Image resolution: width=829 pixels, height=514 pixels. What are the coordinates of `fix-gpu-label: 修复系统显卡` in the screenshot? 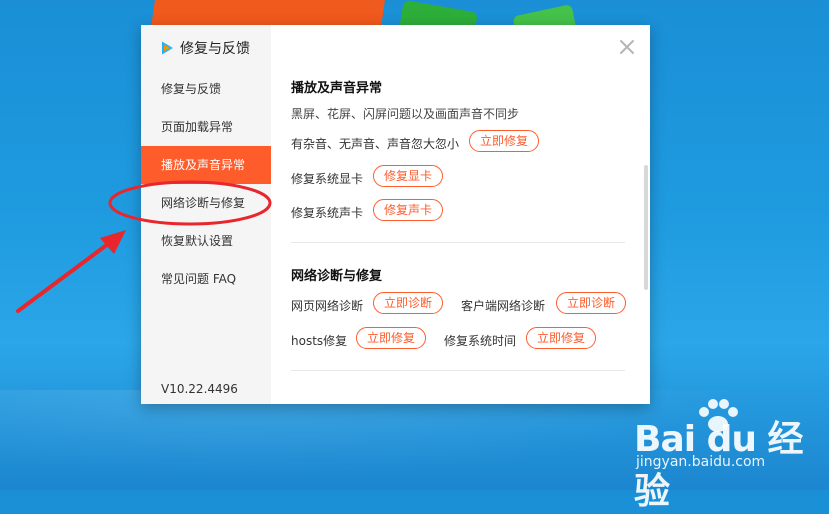 It's located at (327, 179).